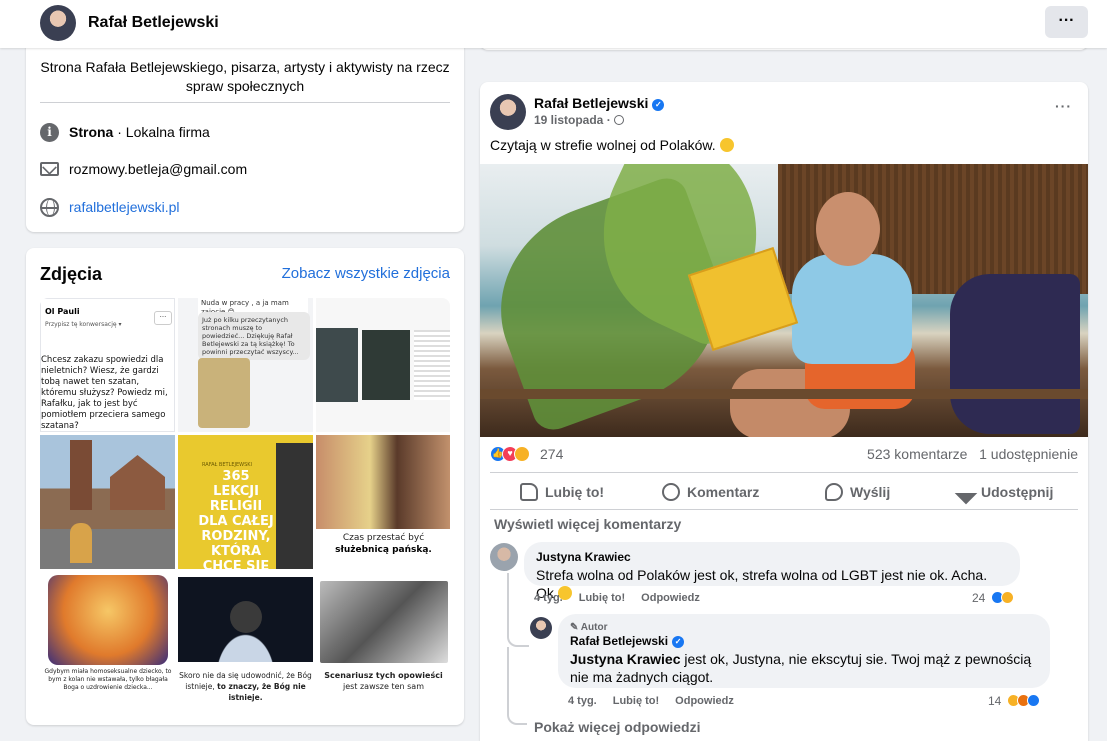  Describe the element at coordinates (83, 324) in the screenshot. I see `tile-text: Przypisz tę konwersację ▾` at that location.